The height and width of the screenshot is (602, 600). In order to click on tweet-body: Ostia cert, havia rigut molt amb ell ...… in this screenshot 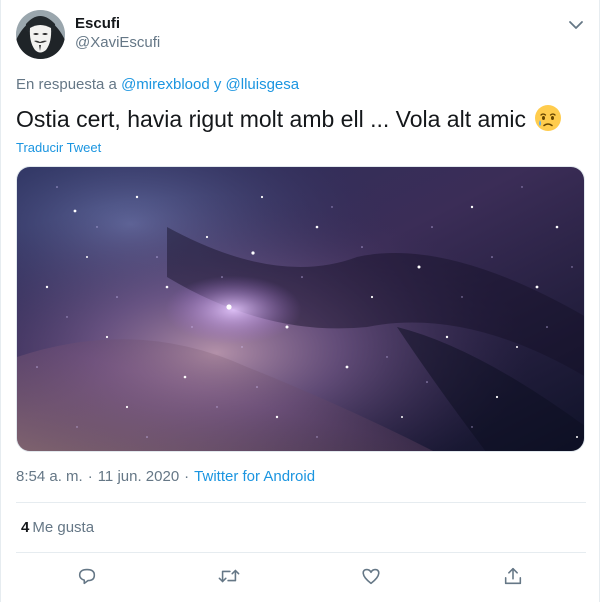, I will do `click(271, 119)`.